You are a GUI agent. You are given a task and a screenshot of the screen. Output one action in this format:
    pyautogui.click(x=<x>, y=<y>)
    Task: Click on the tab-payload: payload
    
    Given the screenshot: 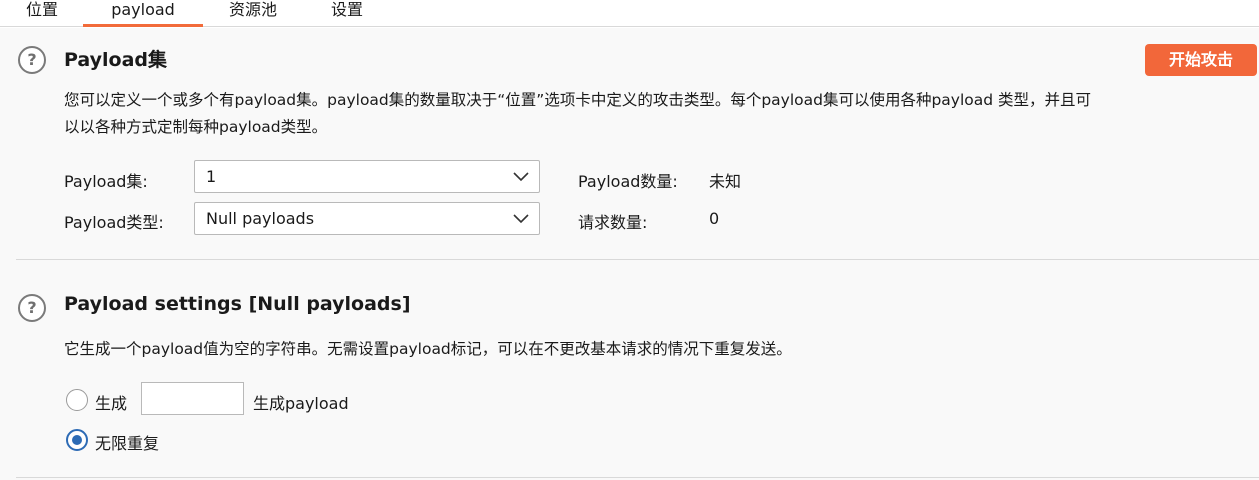 What is the action you would take?
    pyautogui.click(x=143, y=13)
    